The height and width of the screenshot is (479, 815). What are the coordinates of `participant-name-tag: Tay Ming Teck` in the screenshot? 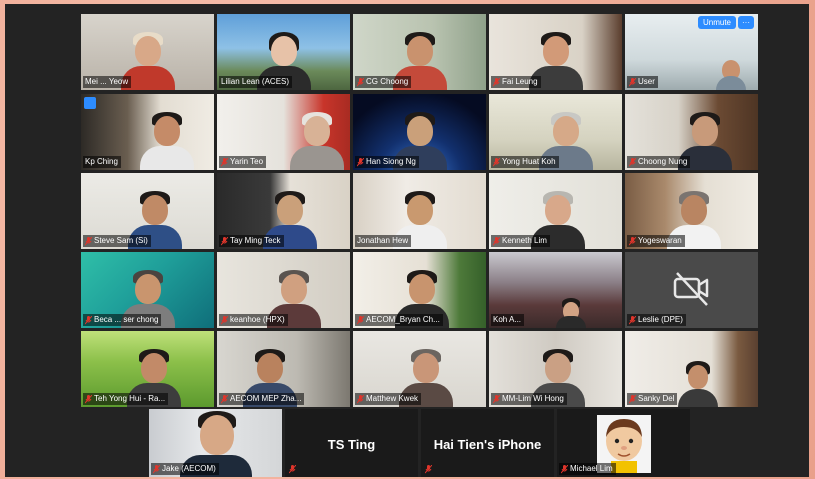 It's located at (251, 241).